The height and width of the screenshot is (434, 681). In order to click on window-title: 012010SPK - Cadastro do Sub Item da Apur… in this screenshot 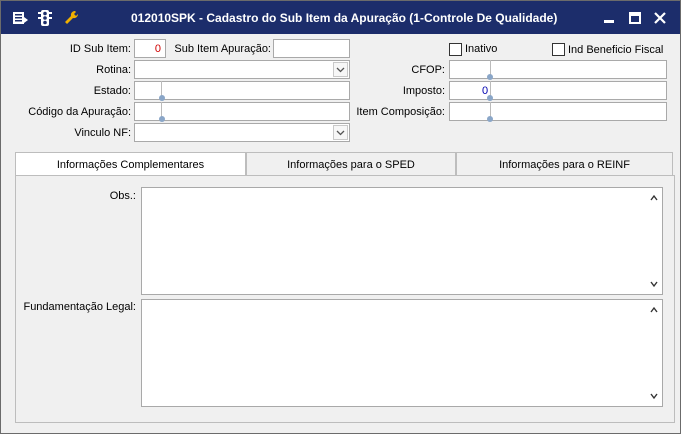, I will do `click(344, 18)`.